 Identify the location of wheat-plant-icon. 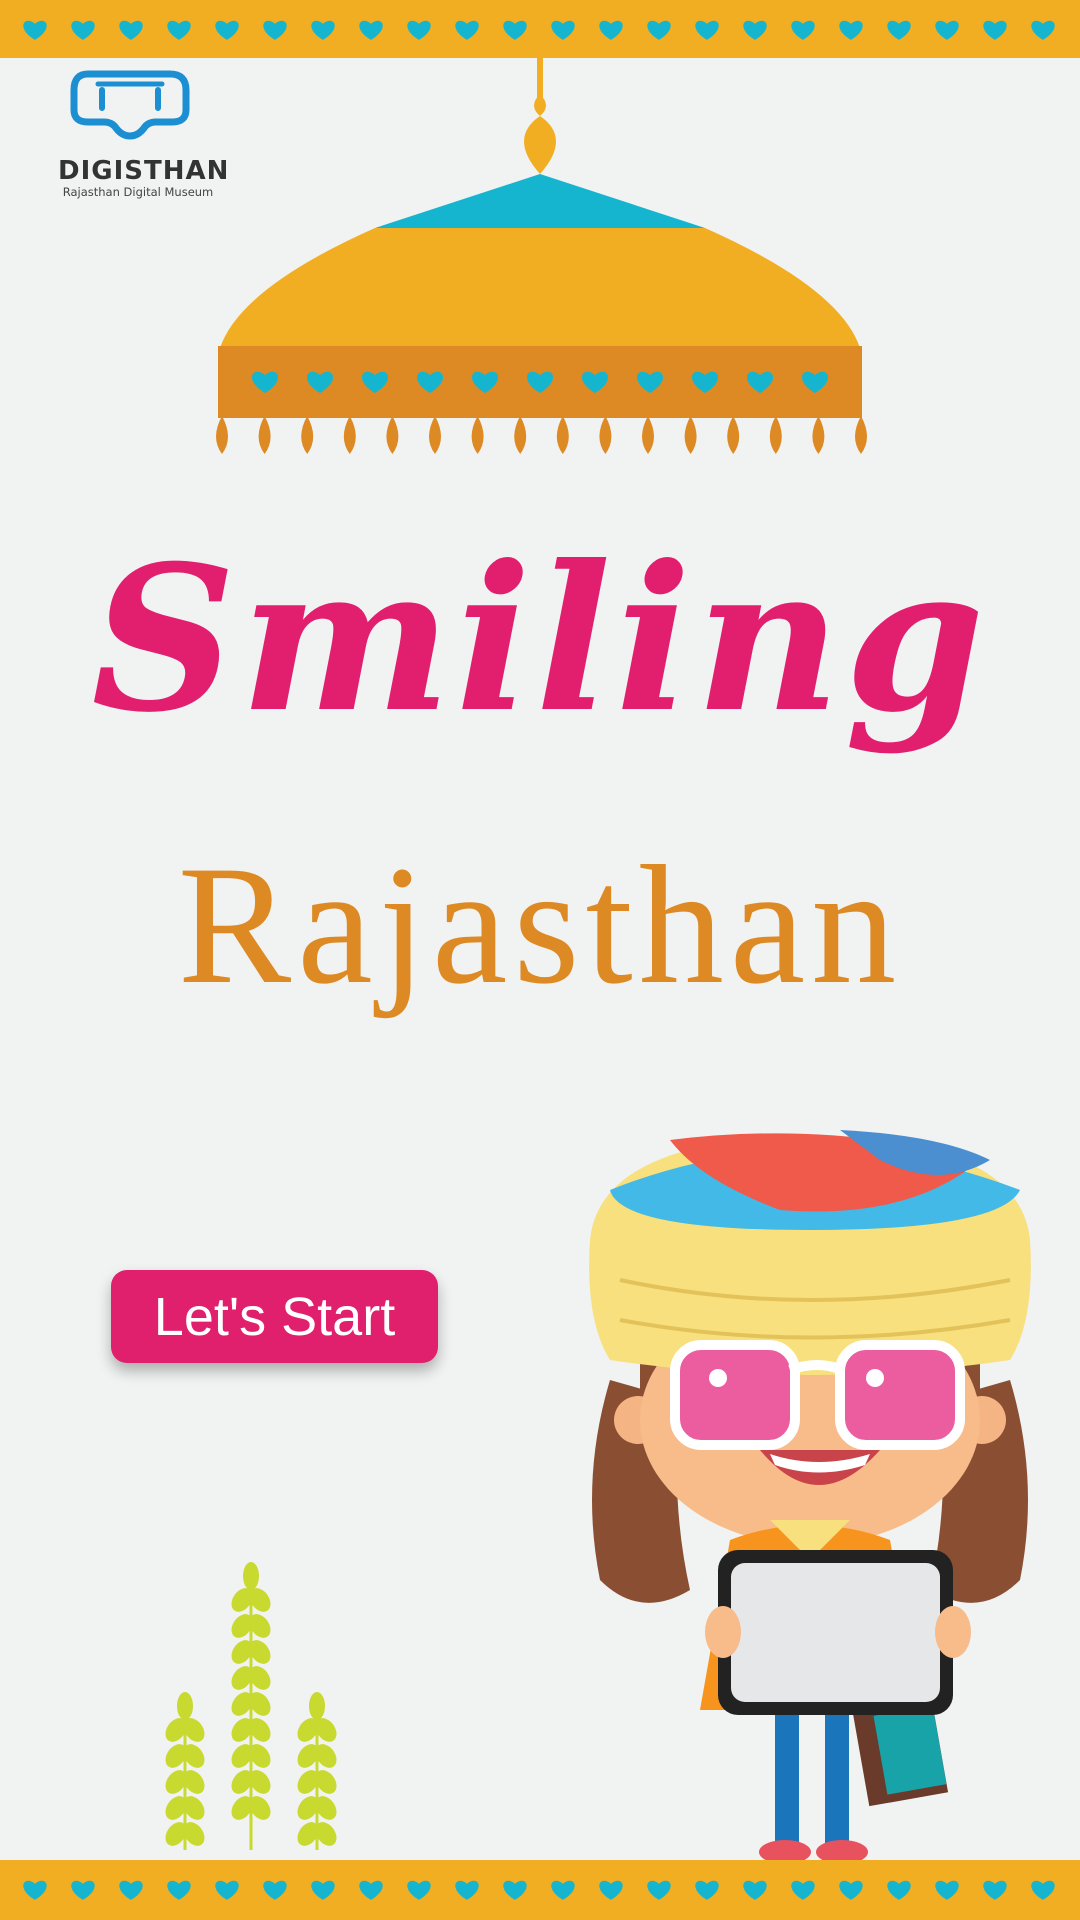
(251, 1706).